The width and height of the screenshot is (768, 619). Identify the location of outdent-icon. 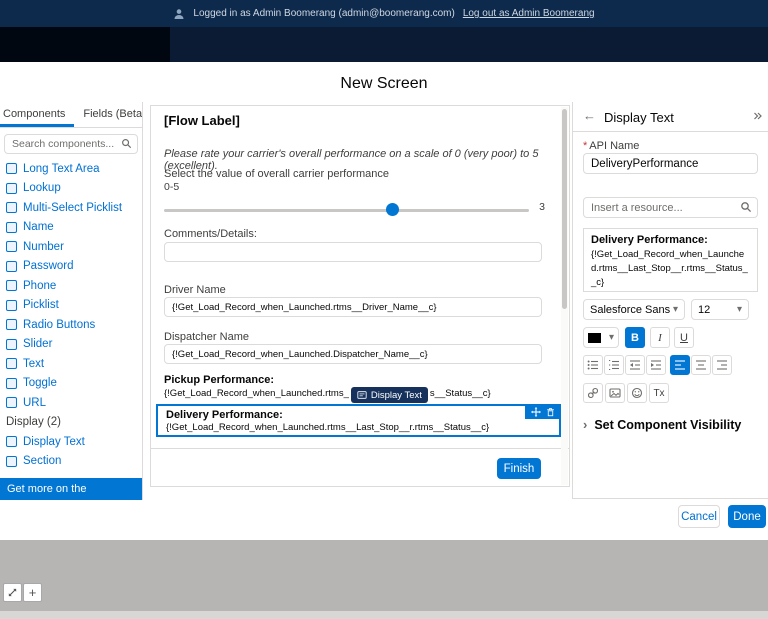
(635, 365).